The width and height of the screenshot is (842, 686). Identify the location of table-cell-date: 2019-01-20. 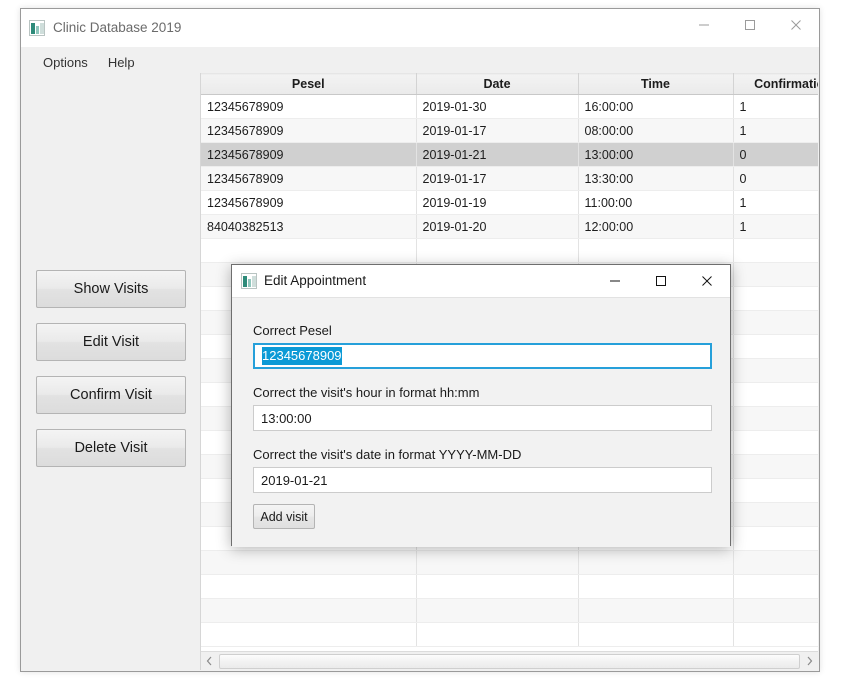
(497, 226).